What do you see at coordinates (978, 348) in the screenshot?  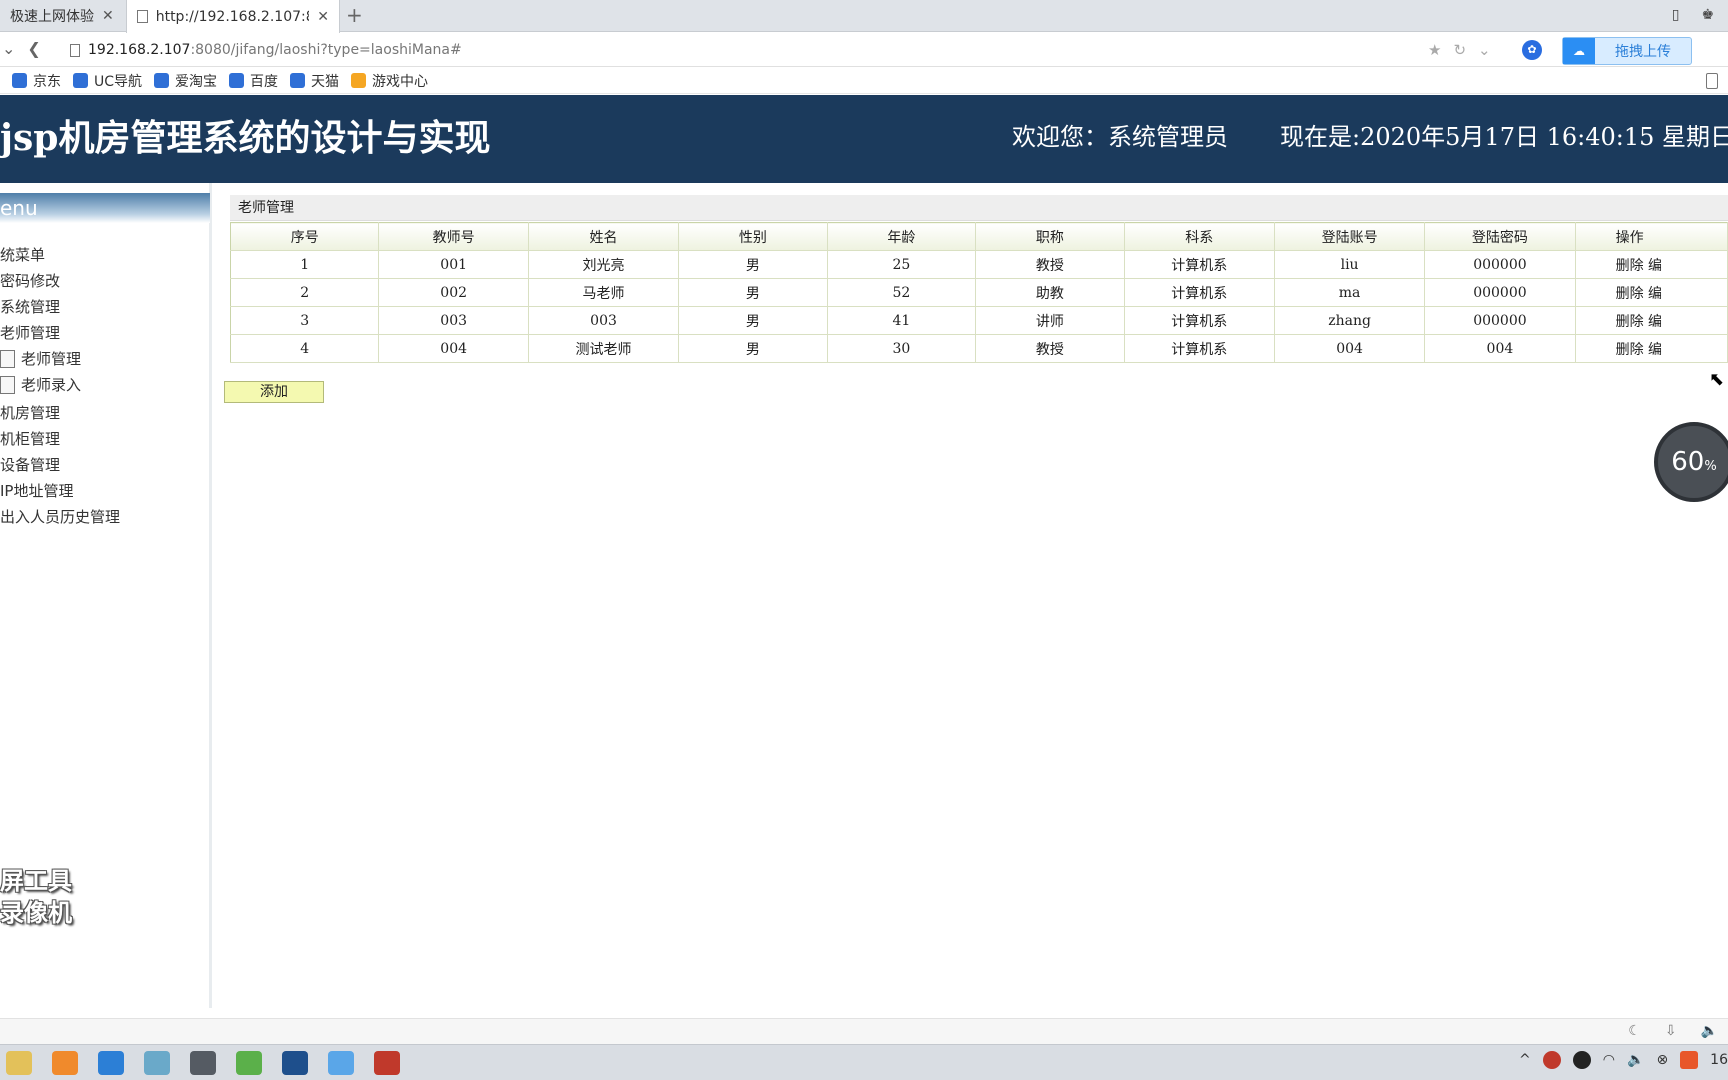 I see `table-row: 4 004 测试老师 男 30 教授 计算机系 004 004 删除 编` at bounding box center [978, 348].